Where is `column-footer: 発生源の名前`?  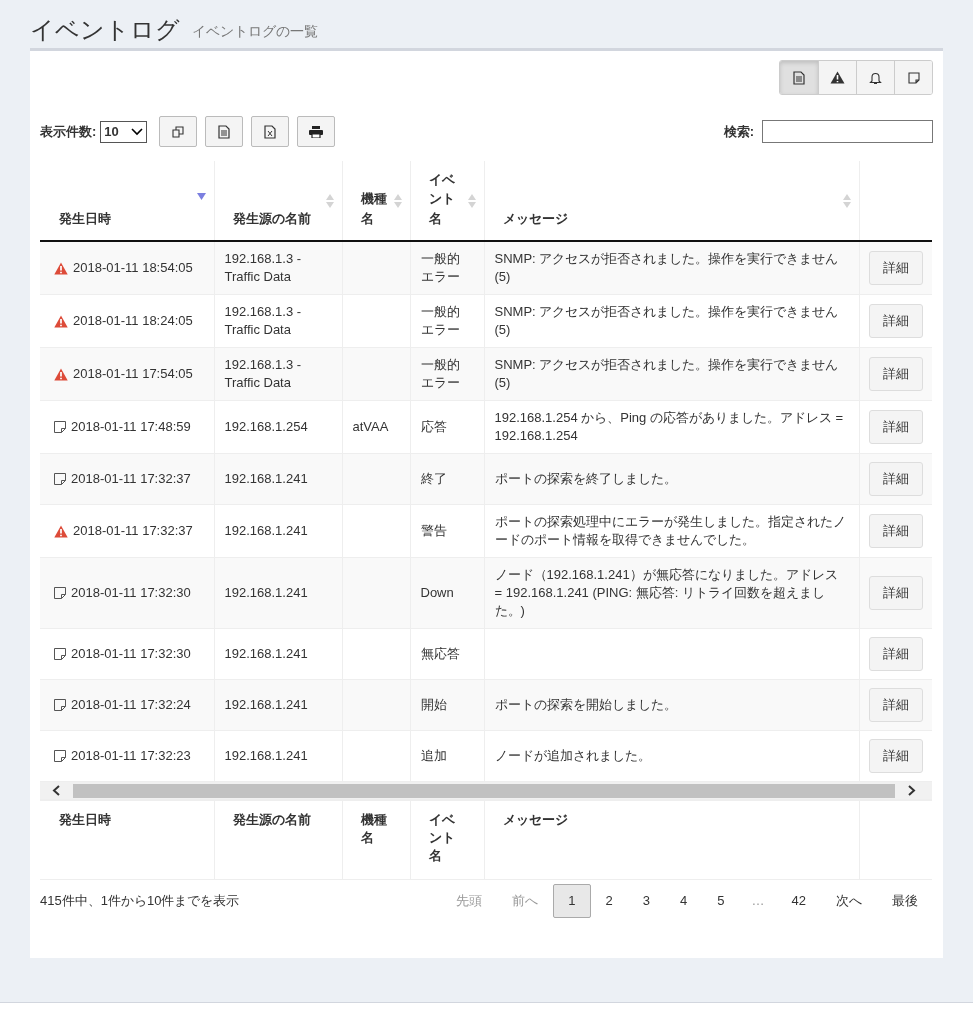
column-footer: 発生源の名前 is located at coordinates (271, 820).